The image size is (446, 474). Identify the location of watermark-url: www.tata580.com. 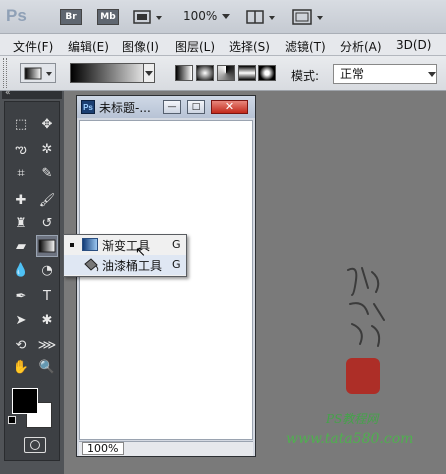
(350, 439).